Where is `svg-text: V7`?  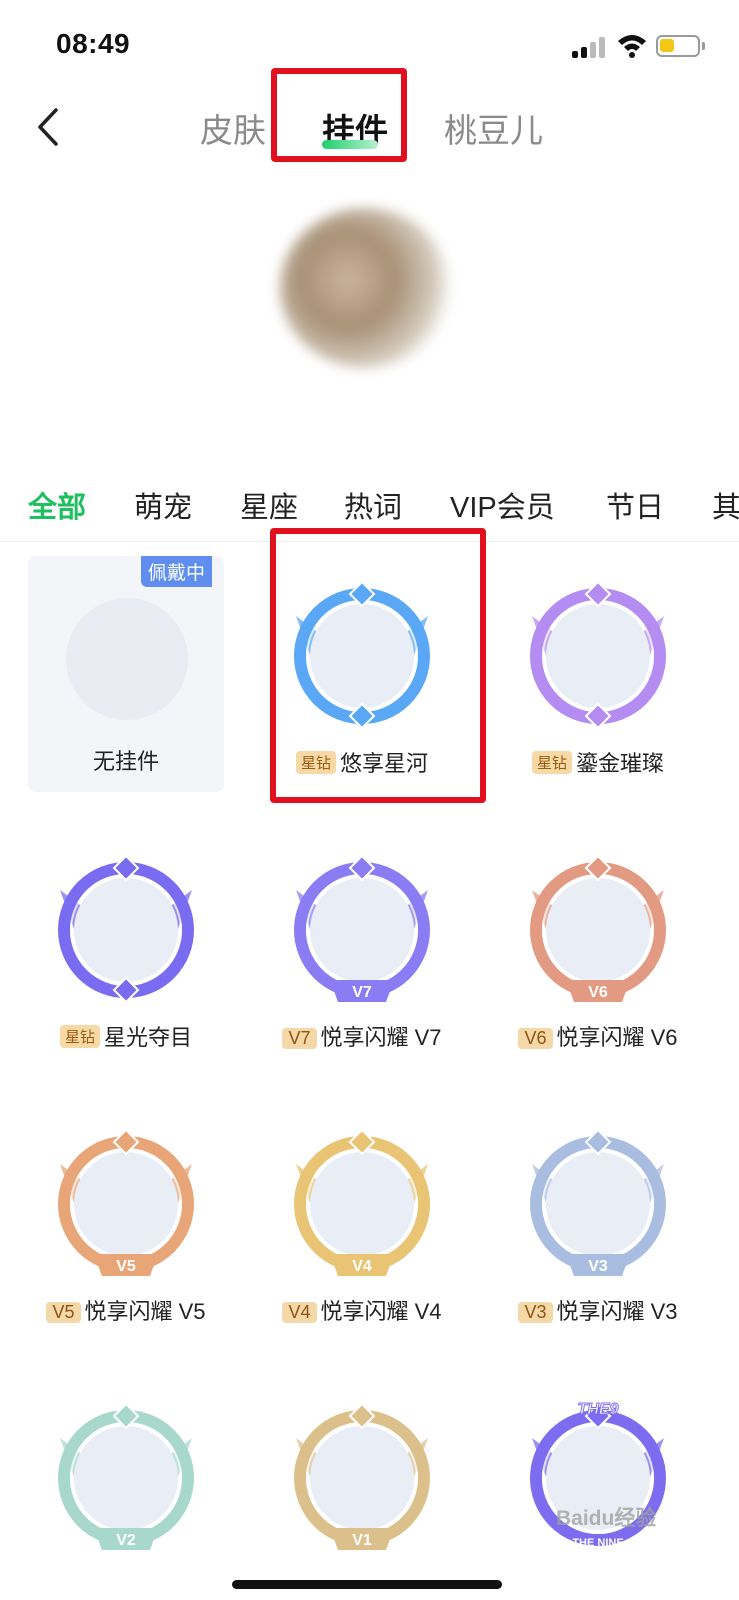
svg-text: V7 is located at coordinates (362, 992).